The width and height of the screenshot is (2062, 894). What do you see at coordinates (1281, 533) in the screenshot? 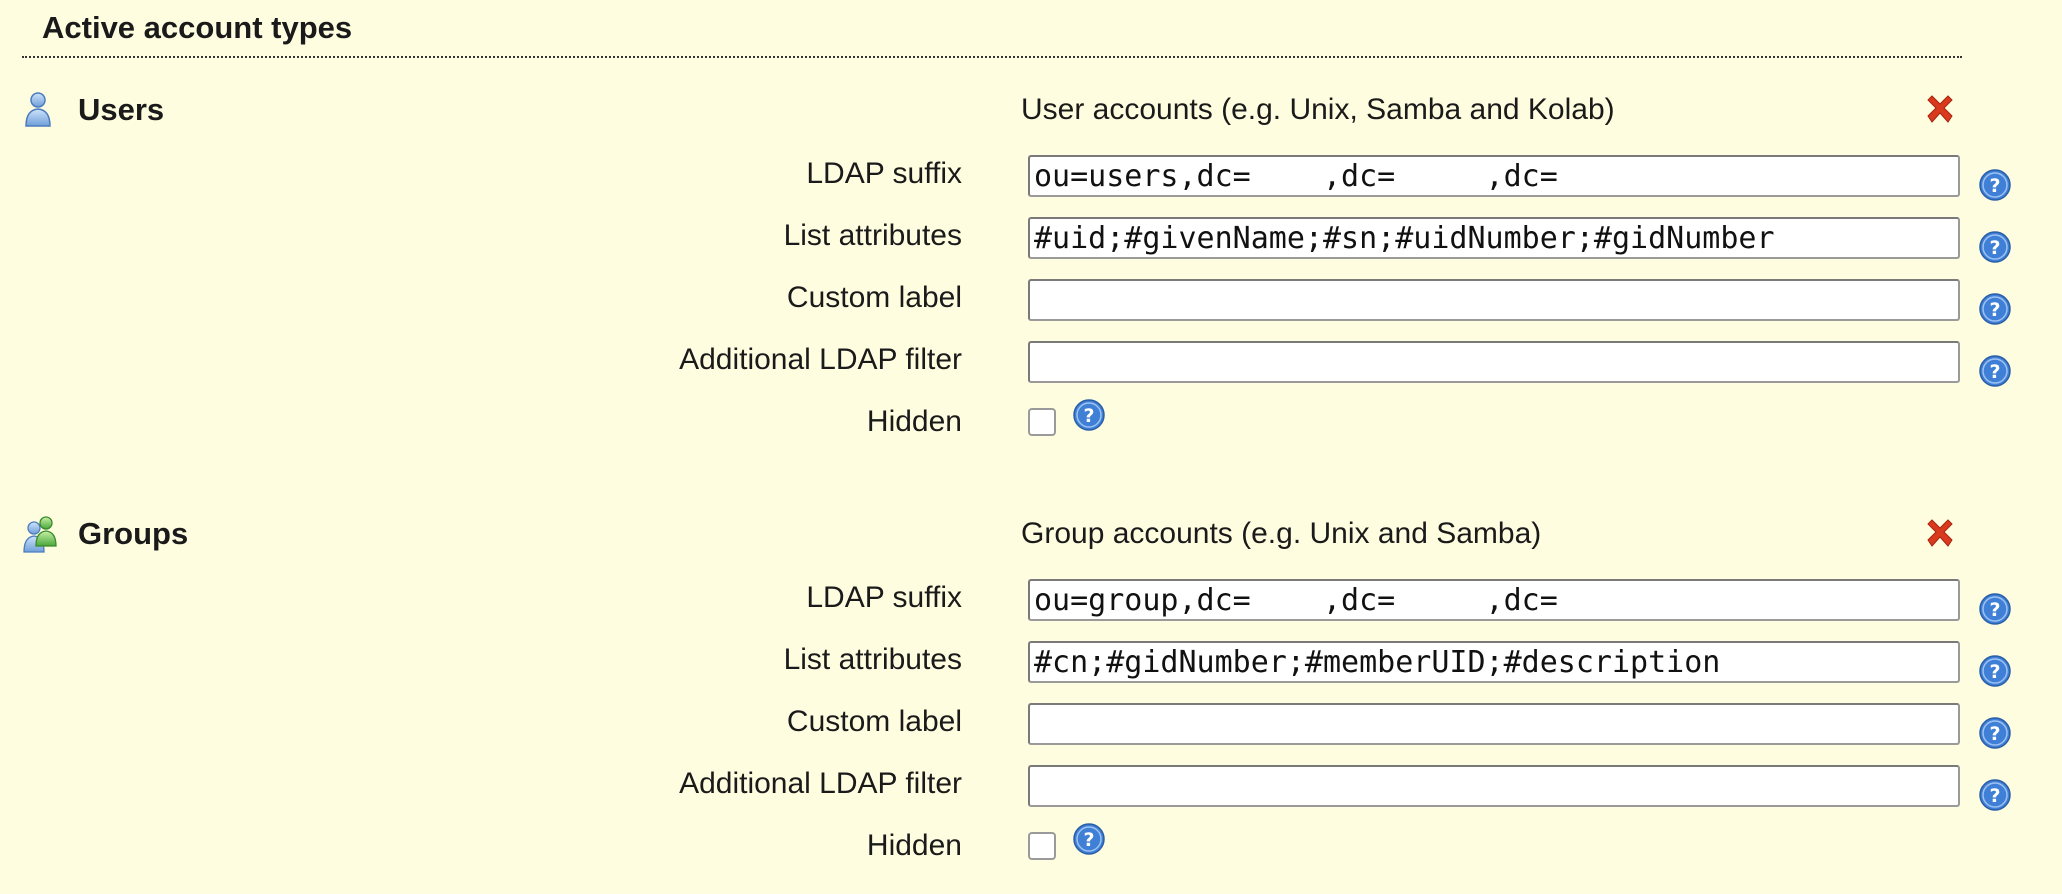
I see `account-type-description: Group accounts (e.g. Unix and Samba)` at bounding box center [1281, 533].